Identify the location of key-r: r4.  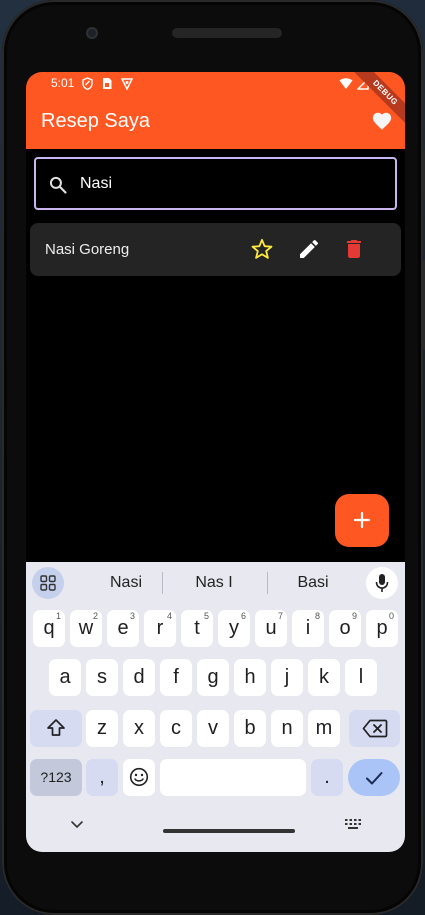
(160, 628).